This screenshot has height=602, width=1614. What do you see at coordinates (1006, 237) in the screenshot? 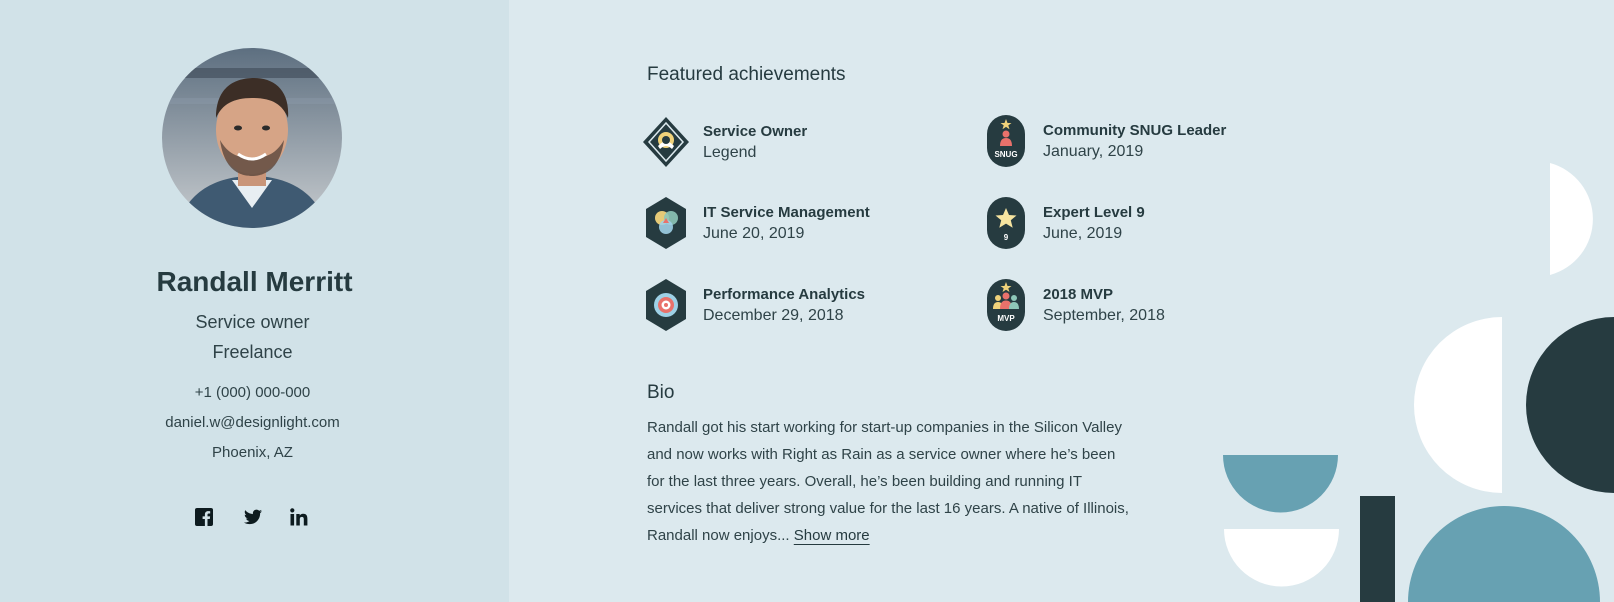
I see `svg-text: 9` at bounding box center [1006, 237].